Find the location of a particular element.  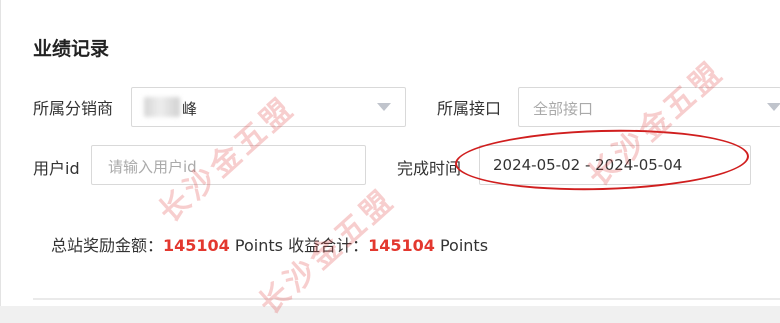

divider is located at coordinates (406, 299).